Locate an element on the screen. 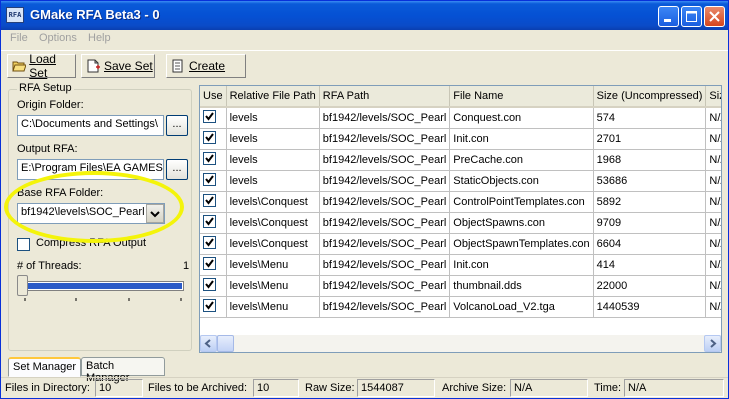 Image resolution: width=729 pixels, height=399 pixels. col-header-size-compressed: Size (Compressed) is located at coordinates (713, 97).